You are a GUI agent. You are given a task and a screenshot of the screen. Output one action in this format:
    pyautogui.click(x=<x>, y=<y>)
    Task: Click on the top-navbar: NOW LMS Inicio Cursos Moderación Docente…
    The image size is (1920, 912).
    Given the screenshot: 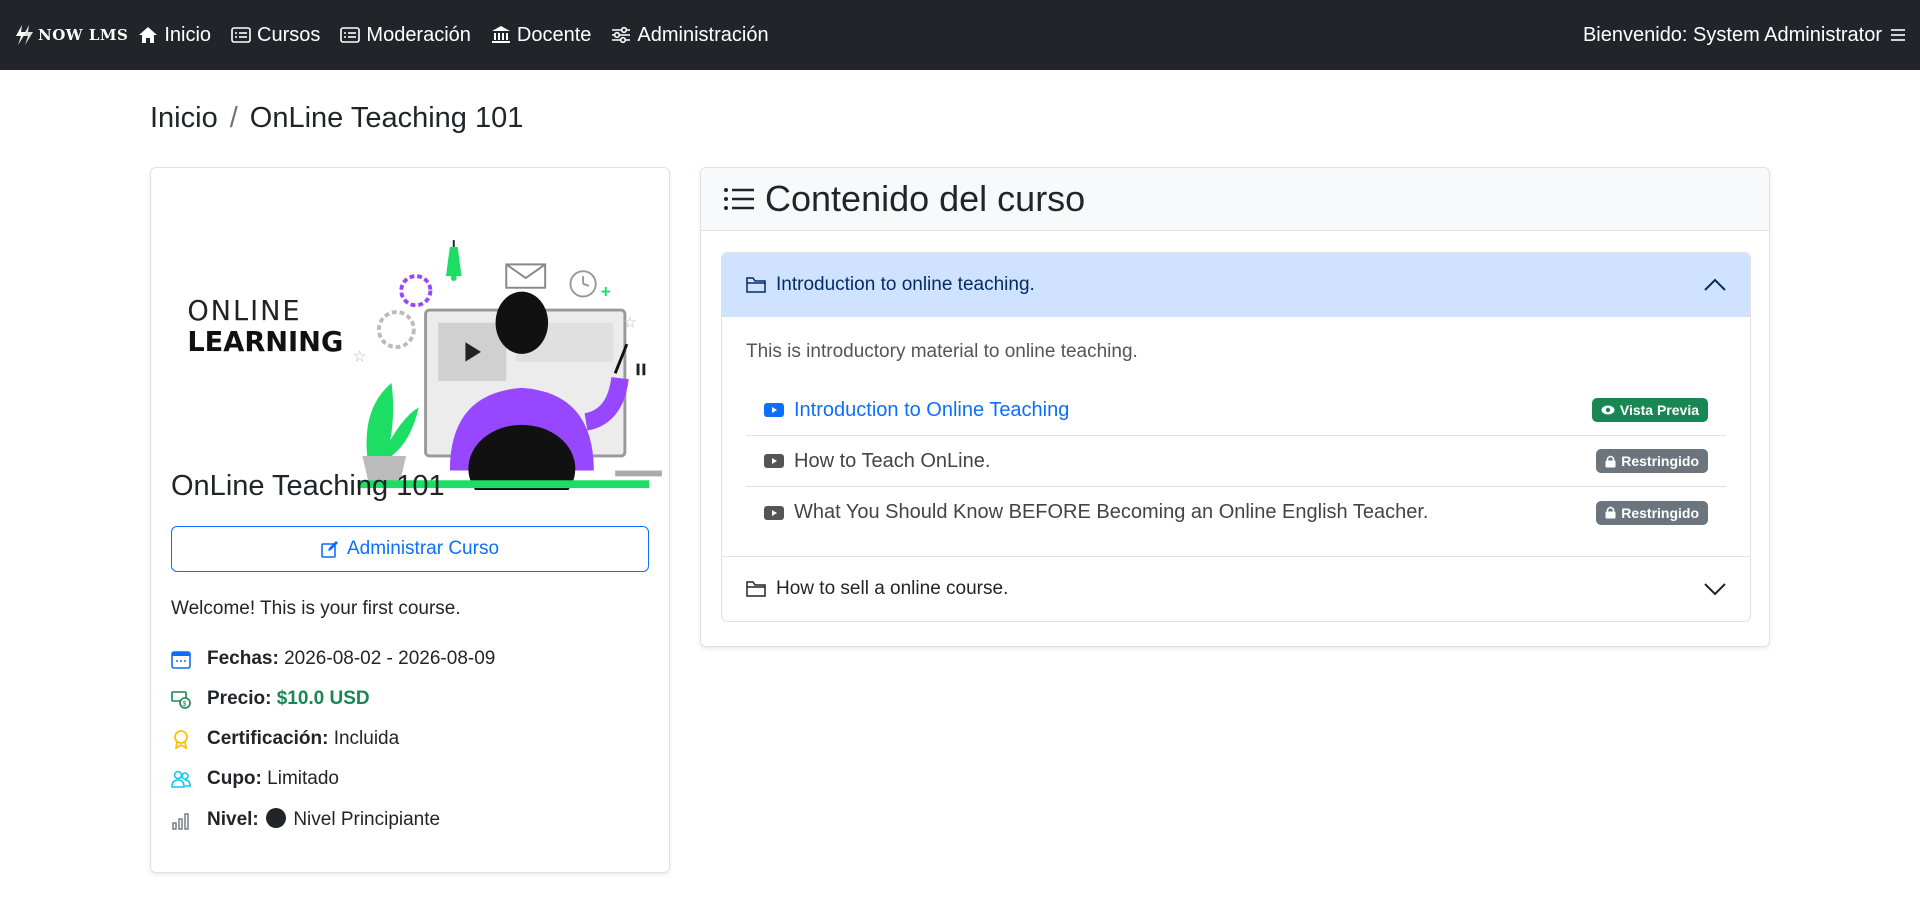 What is the action you would take?
    pyautogui.click(x=960, y=35)
    